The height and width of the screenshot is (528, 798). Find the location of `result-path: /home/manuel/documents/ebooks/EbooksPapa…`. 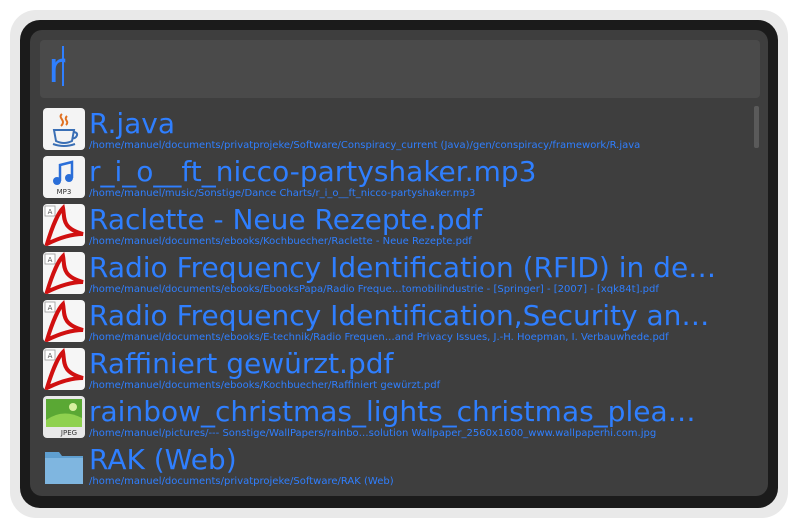

result-path: /home/manuel/documents/ebooks/EbooksPapa… is located at coordinates (374, 289).